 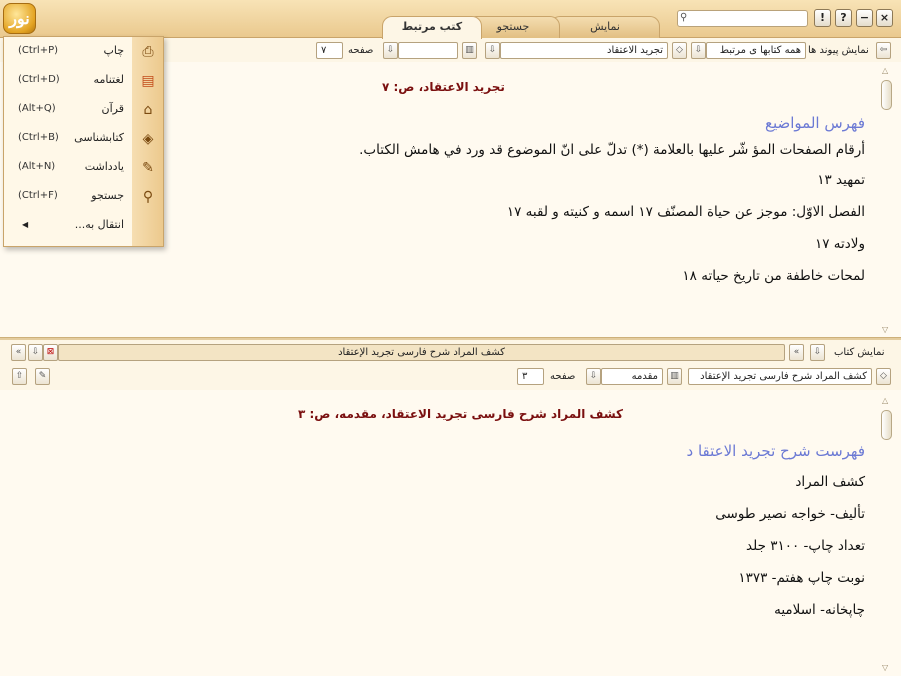 I want to click on dictionary-icon: ▤, so click(x=148, y=81).